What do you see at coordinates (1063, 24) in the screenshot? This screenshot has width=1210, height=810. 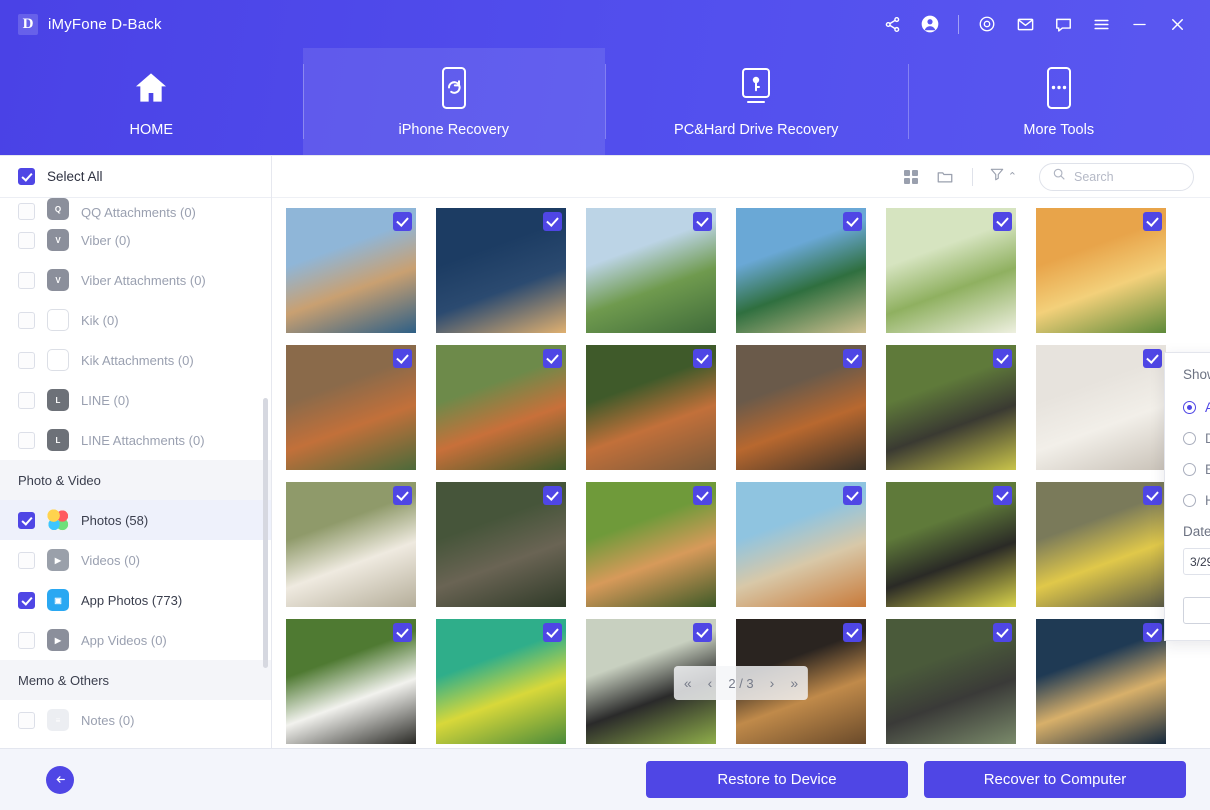 I see `chat-icon` at bounding box center [1063, 24].